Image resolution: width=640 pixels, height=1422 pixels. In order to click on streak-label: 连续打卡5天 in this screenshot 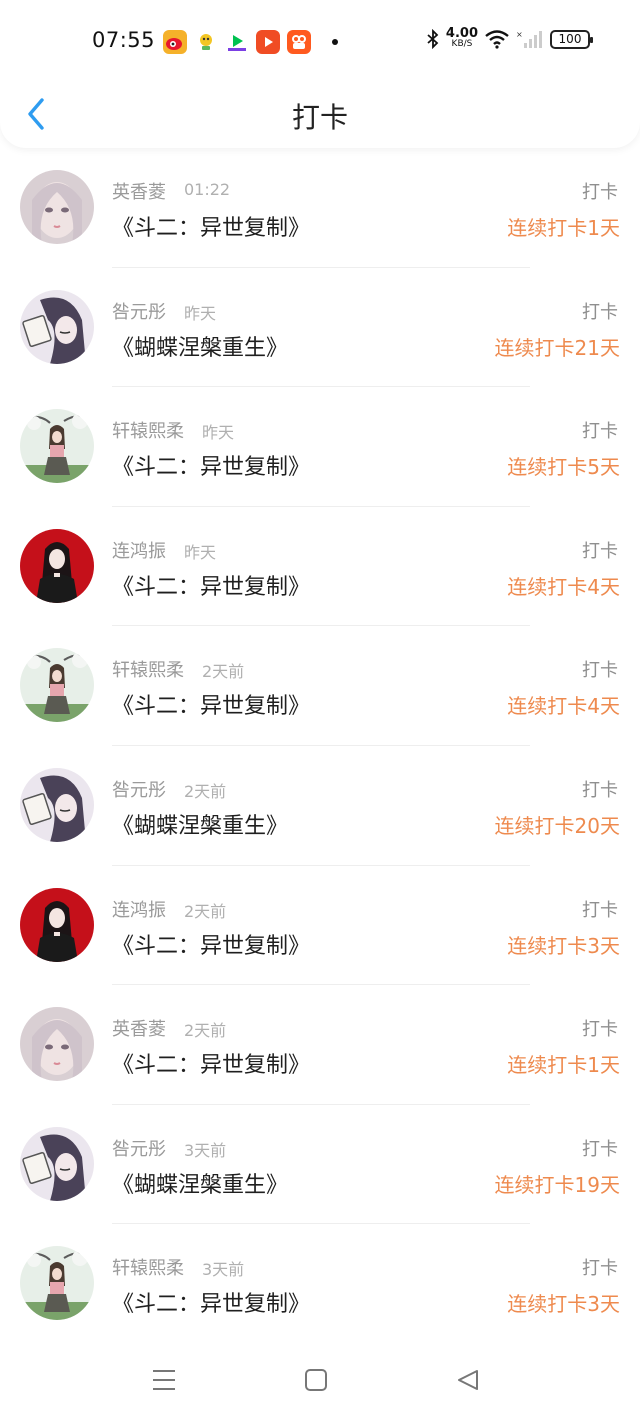, I will do `click(563, 467)`.